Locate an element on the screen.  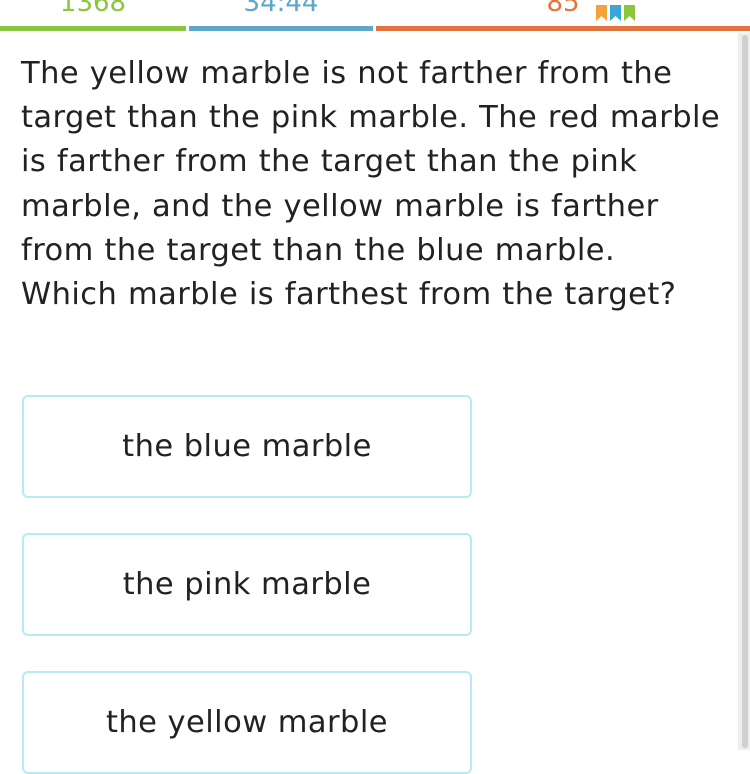
questions-answered-bar is located at coordinates (93, 28).